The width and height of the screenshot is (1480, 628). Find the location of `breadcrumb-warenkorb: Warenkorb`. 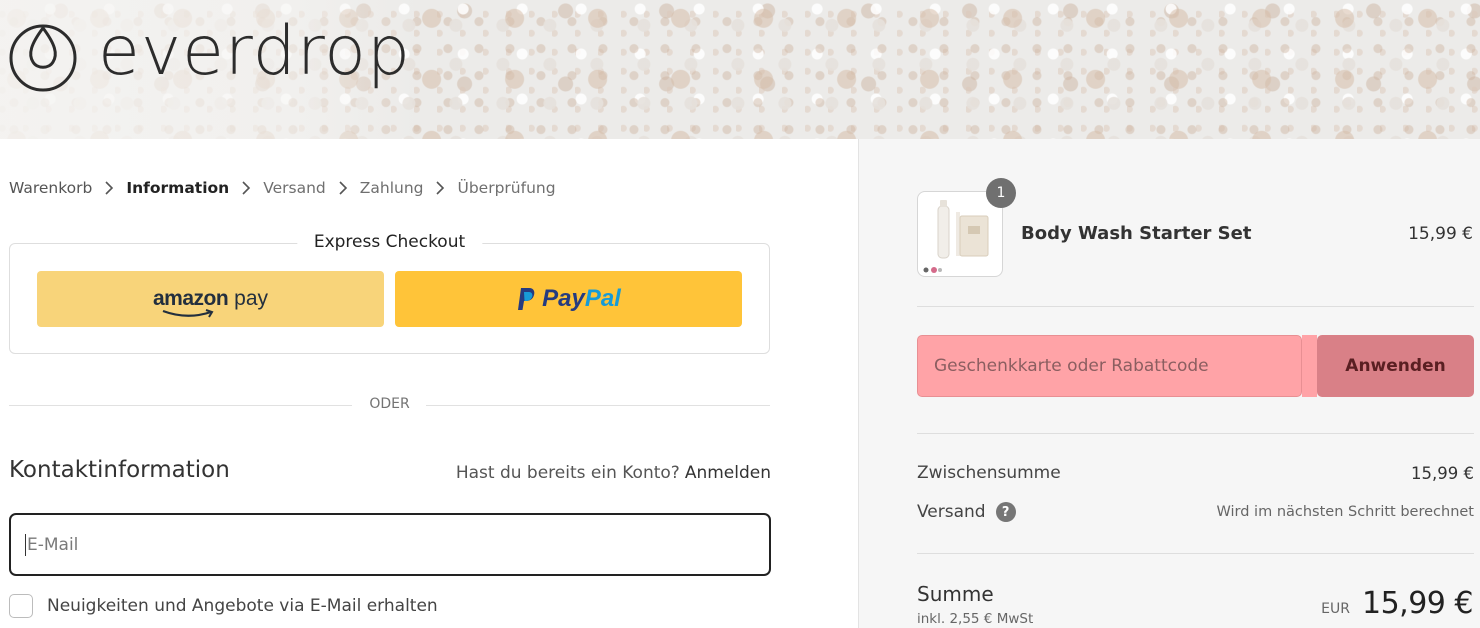

breadcrumb-warenkorb: Warenkorb is located at coordinates (50, 188).